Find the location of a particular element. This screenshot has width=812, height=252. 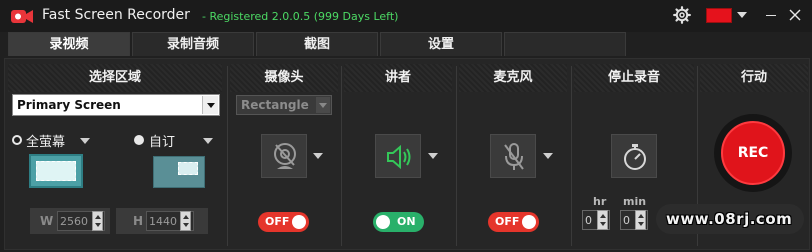

minimize-button is located at coordinates (771, 15).